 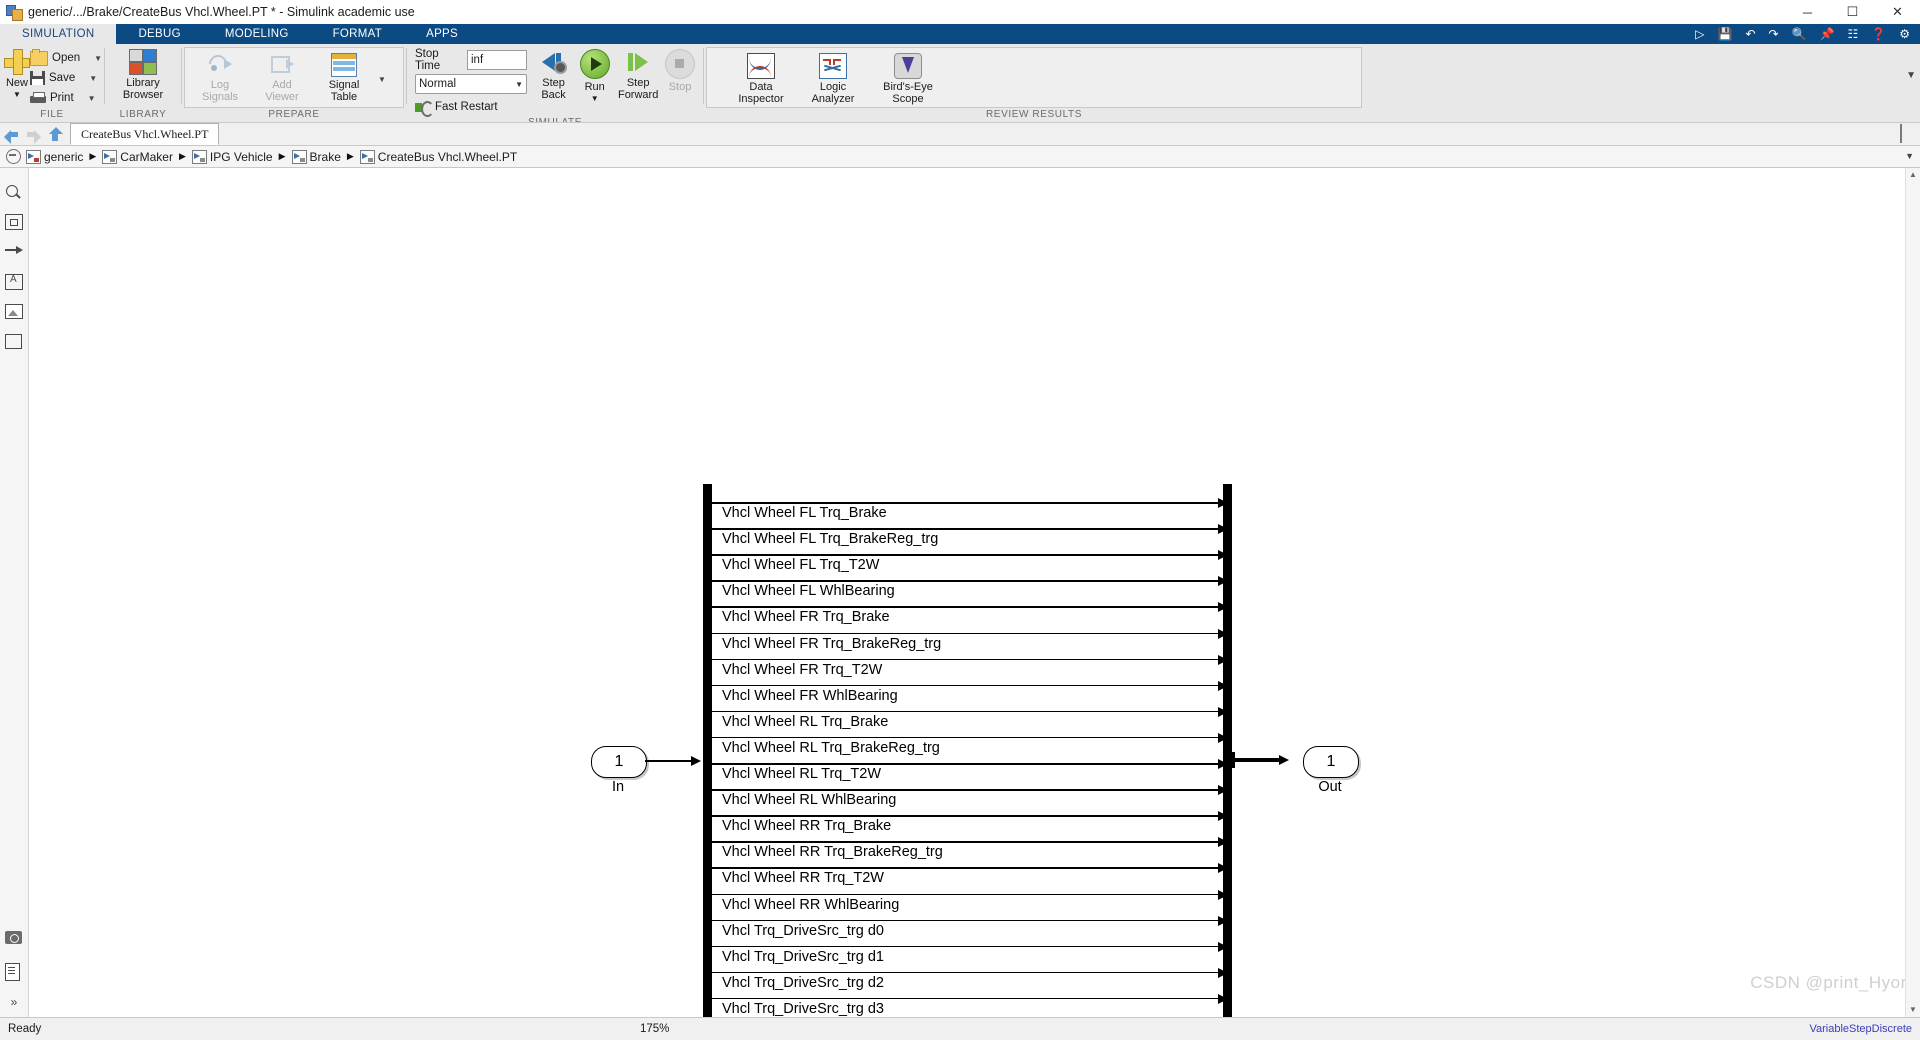 I want to click on model-browser-toggle, so click(x=1908, y=133).